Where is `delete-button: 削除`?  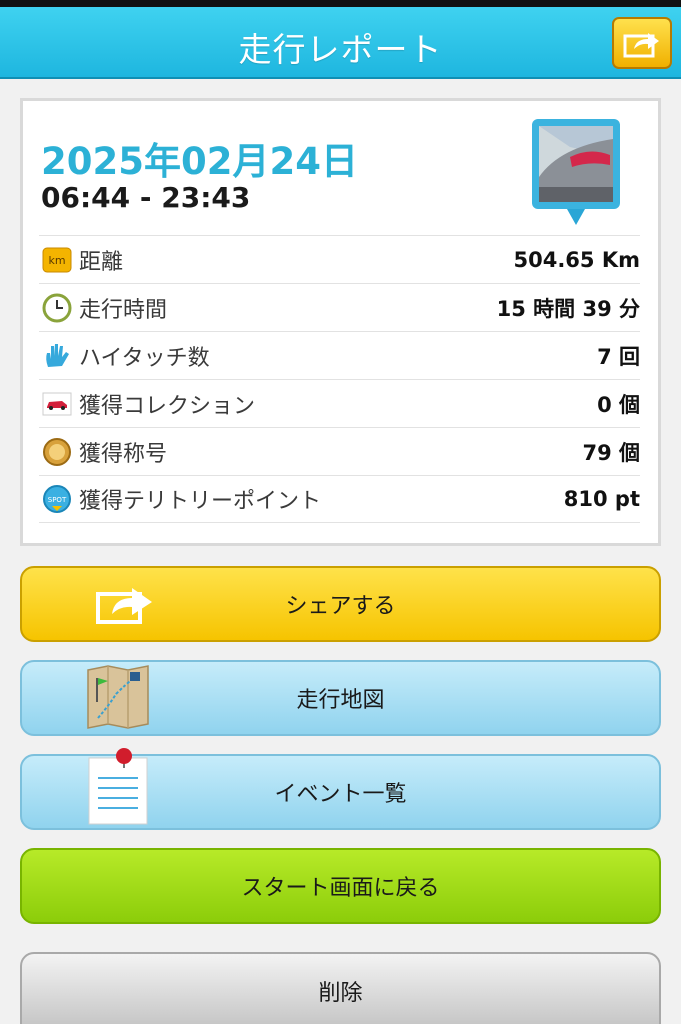 delete-button: 削除 is located at coordinates (340, 988).